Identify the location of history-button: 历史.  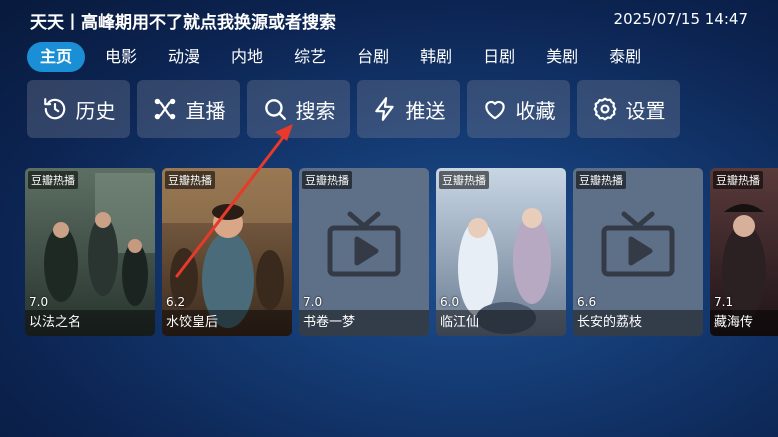
(78, 109).